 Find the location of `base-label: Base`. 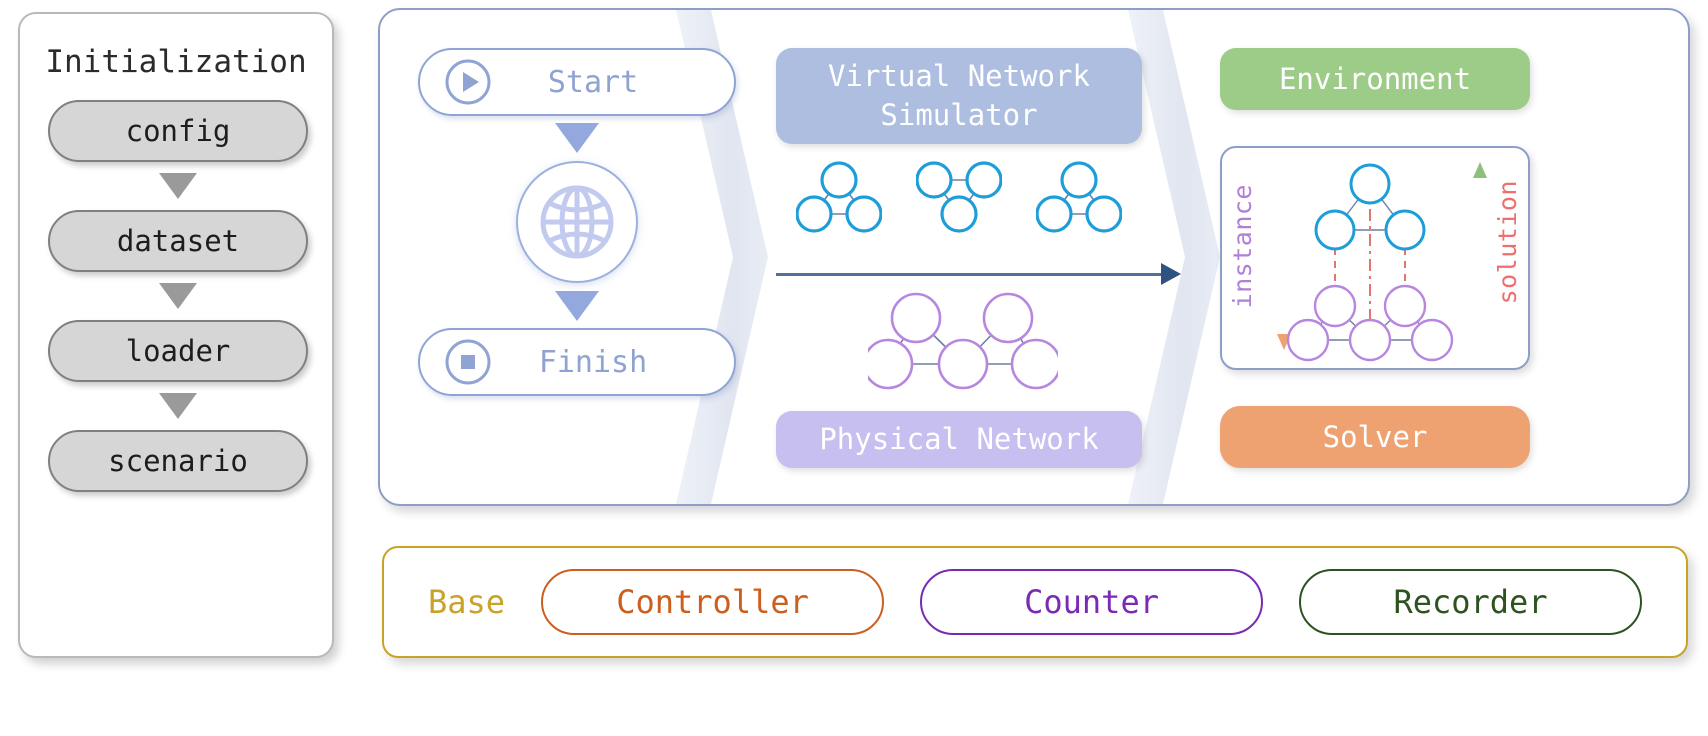

base-label: Base is located at coordinates (467, 602).